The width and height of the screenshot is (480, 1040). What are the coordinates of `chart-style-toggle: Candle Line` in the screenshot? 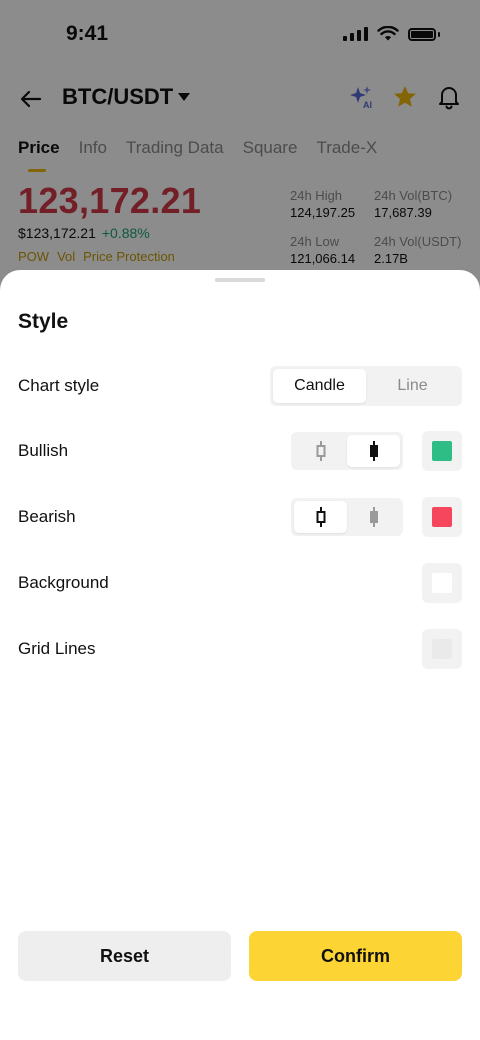 It's located at (366, 386).